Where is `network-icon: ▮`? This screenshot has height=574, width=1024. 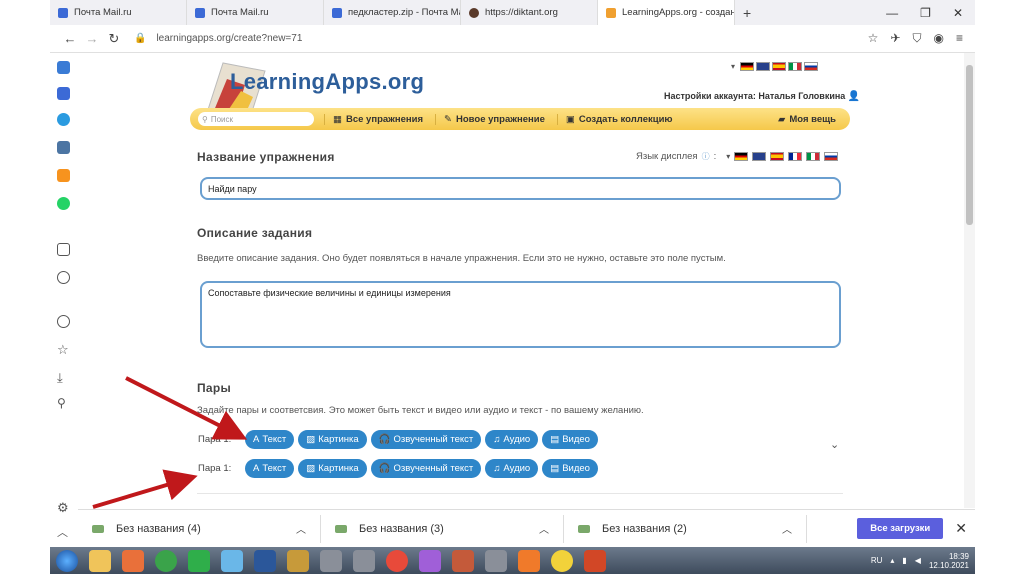 network-icon: ▮ is located at coordinates (904, 560).